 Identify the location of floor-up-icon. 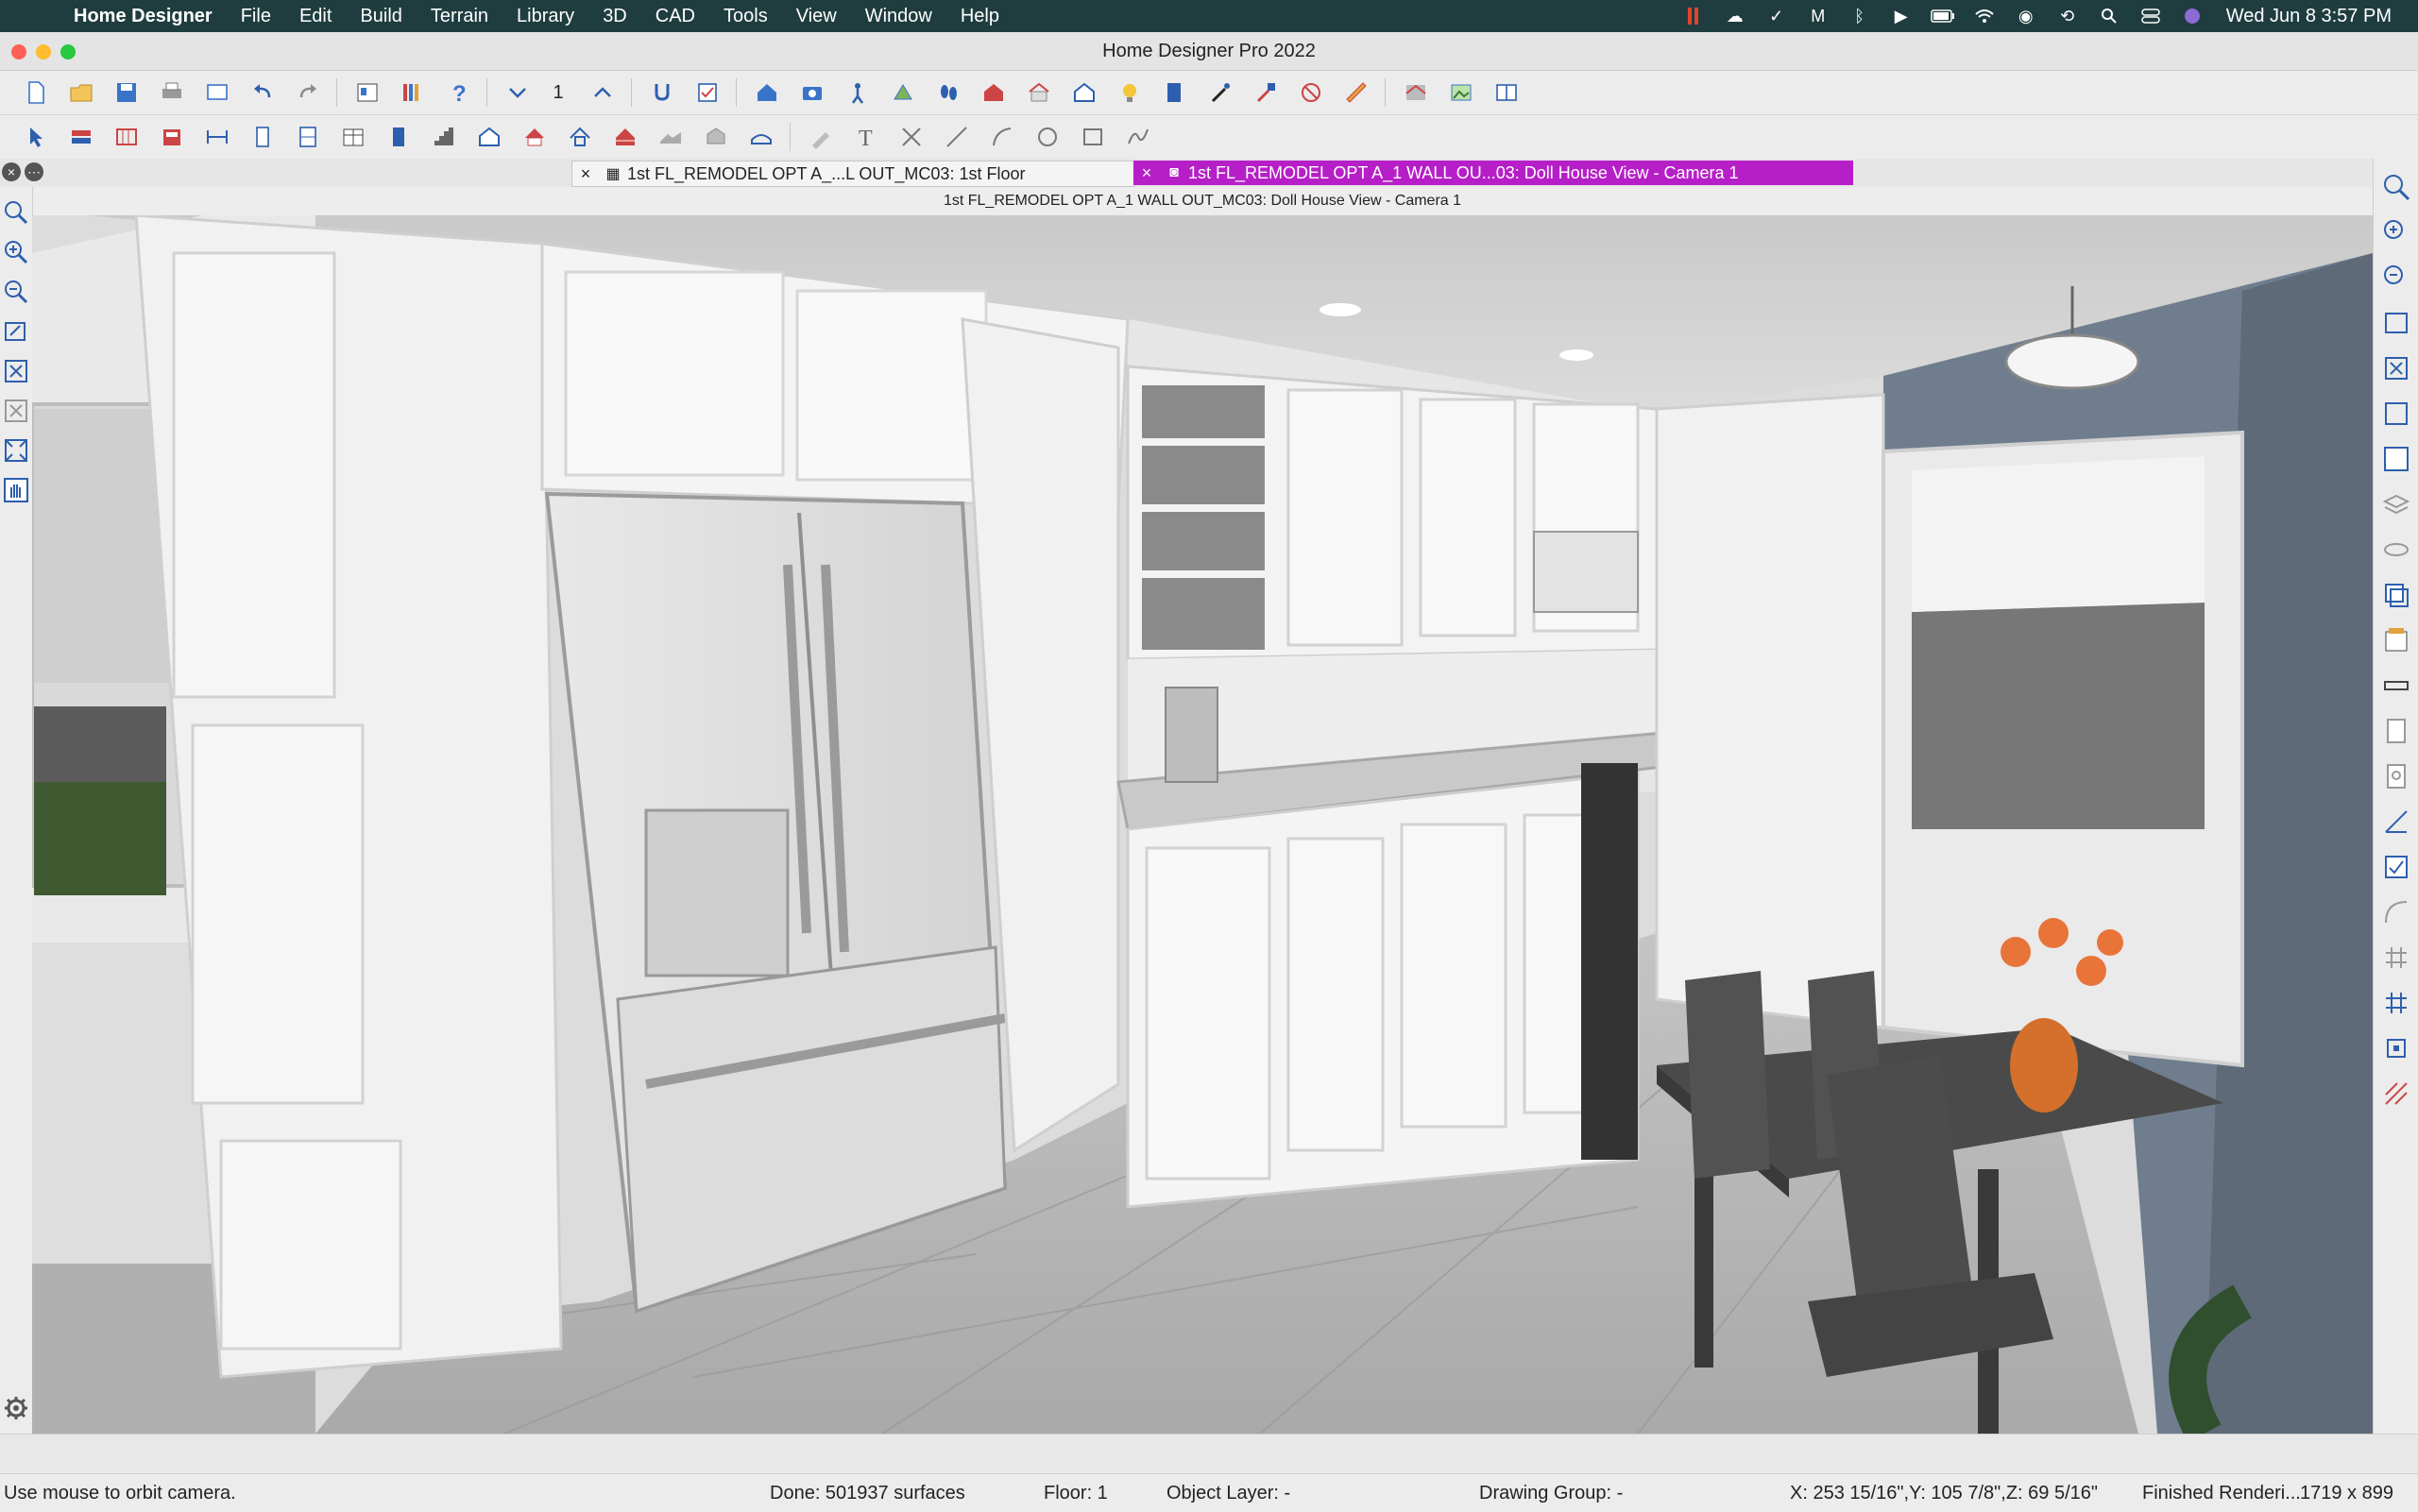
(603, 92).